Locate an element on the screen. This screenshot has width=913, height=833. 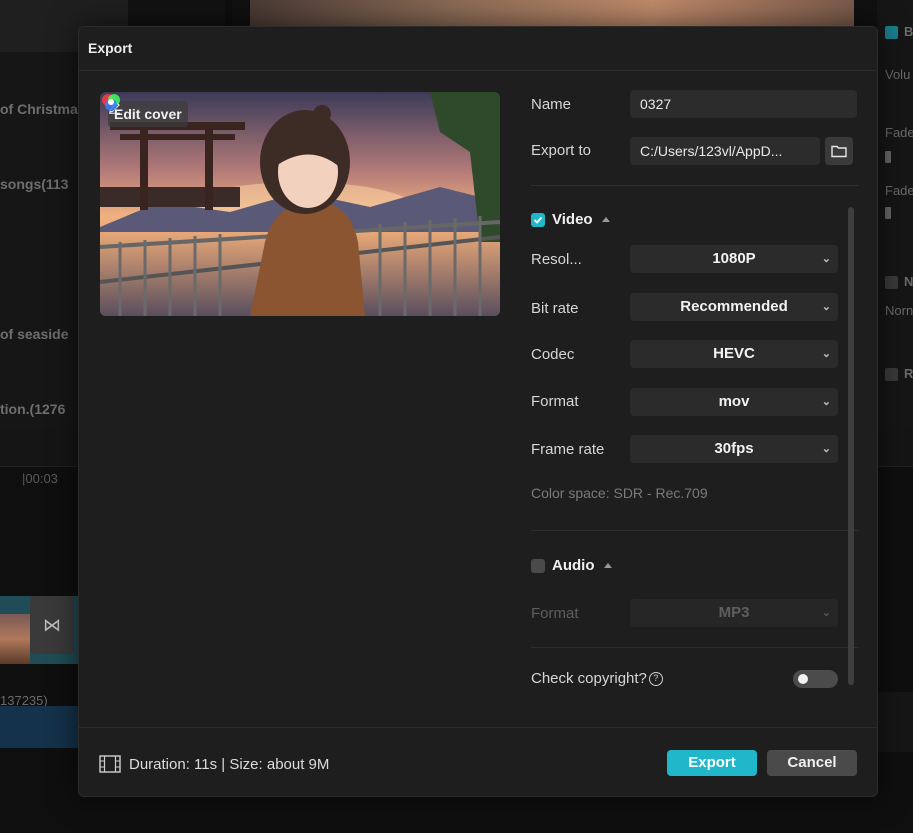
resolution-select: 1080P ⌄ is located at coordinates (734, 259).